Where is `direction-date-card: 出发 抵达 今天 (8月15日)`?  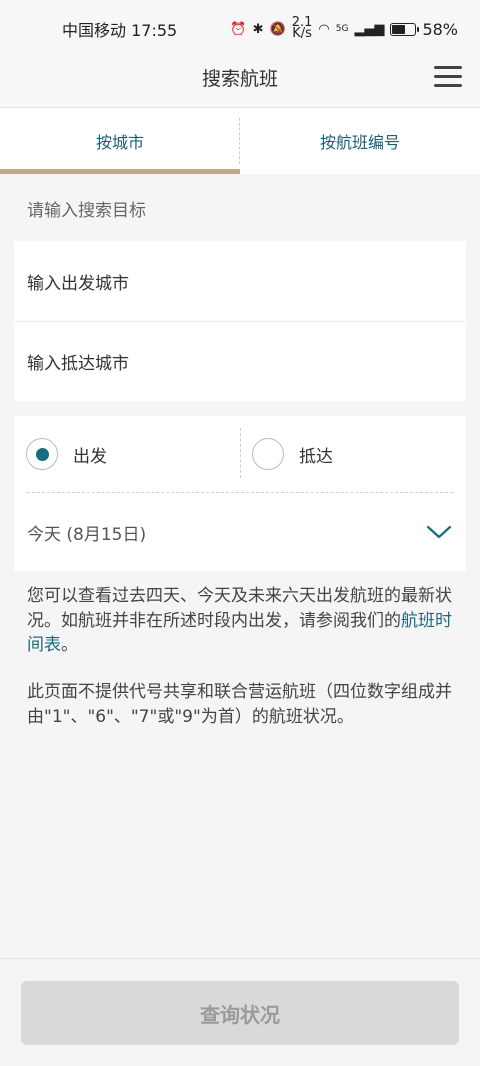 direction-date-card: 出发 抵达 今天 (8月15日) is located at coordinates (240, 493).